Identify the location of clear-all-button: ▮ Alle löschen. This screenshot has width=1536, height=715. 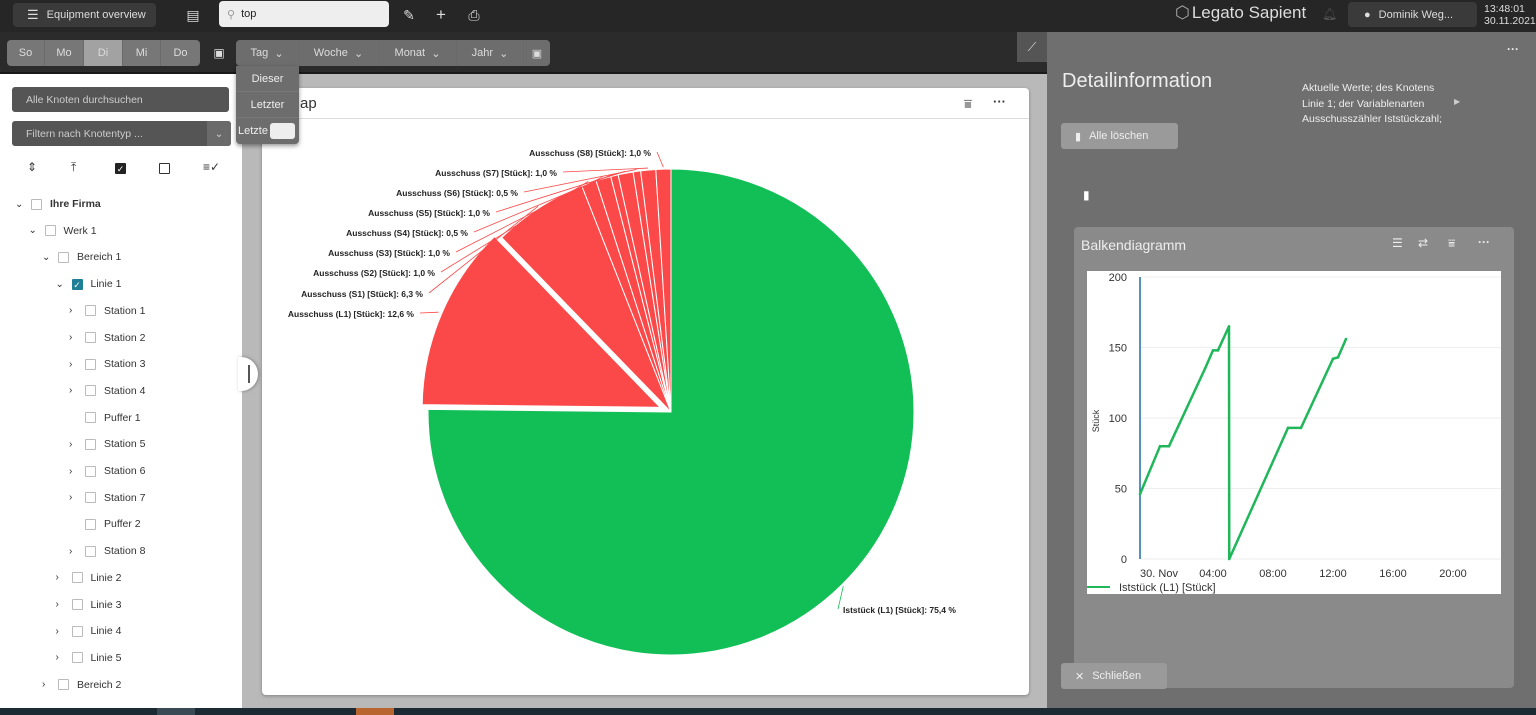
(1119, 136).